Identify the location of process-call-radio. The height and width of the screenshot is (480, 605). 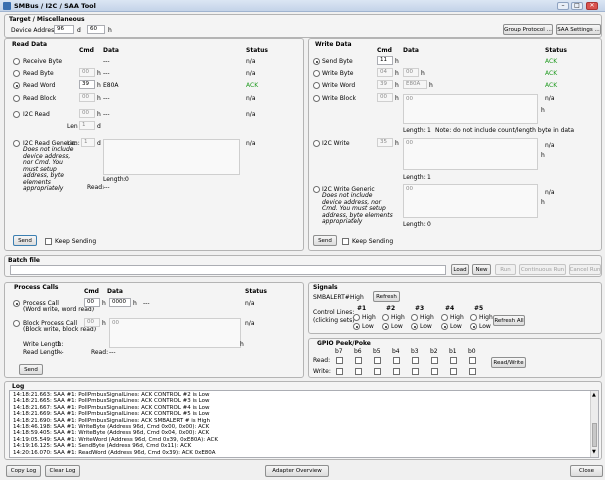
(16, 303).